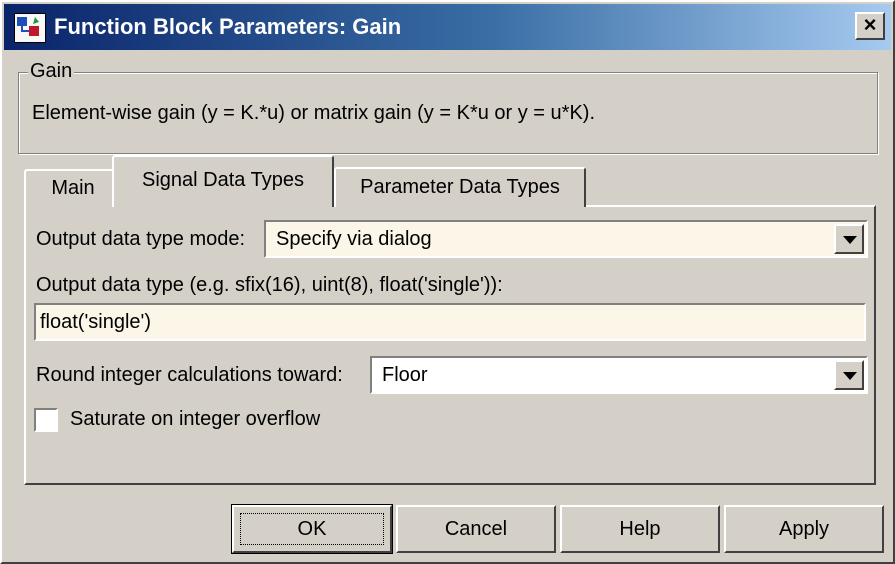  I want to click on round-dropdown: Floor, so click(619, 375).